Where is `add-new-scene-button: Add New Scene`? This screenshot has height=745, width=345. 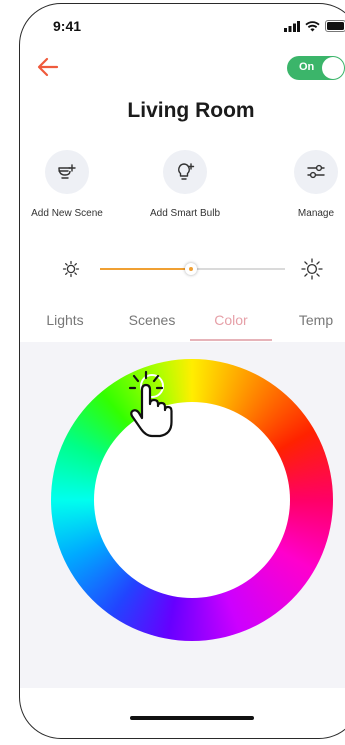 add-new-scene-button: Add New Scene is located at coordinates (68, 184).